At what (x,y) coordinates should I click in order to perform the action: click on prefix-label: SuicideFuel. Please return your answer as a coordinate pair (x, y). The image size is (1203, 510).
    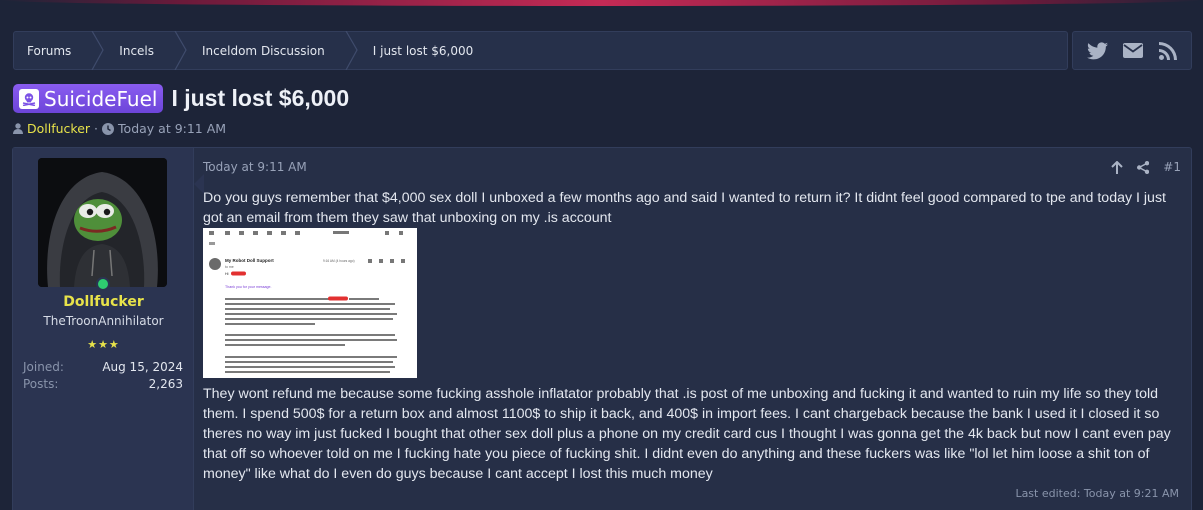
    Looking at the image, I should click on (101, 98).